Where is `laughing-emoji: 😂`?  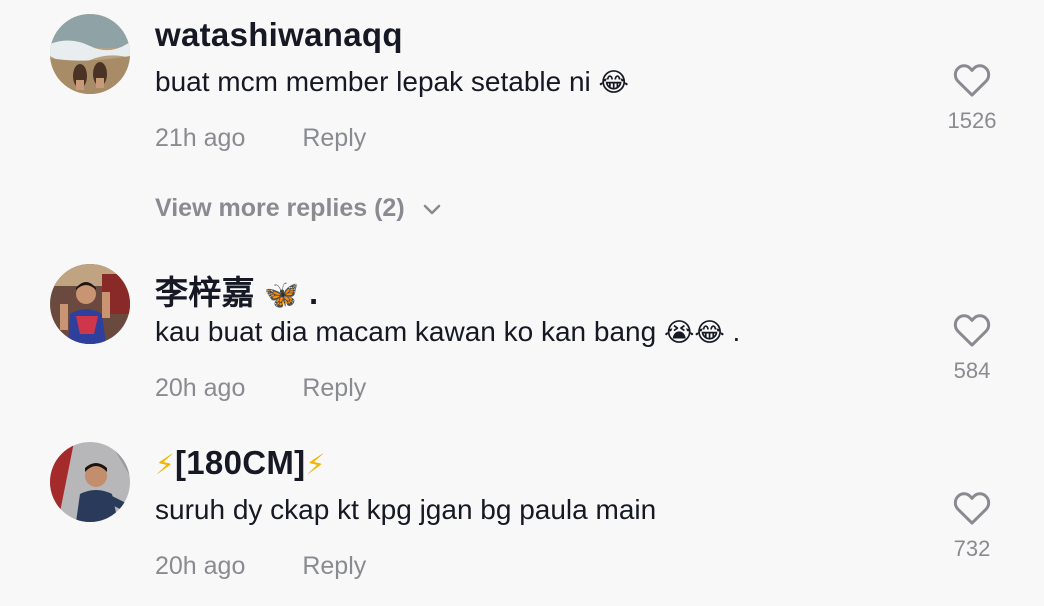
laughing-emoji: 😂 is located at coordinates (613, 83).